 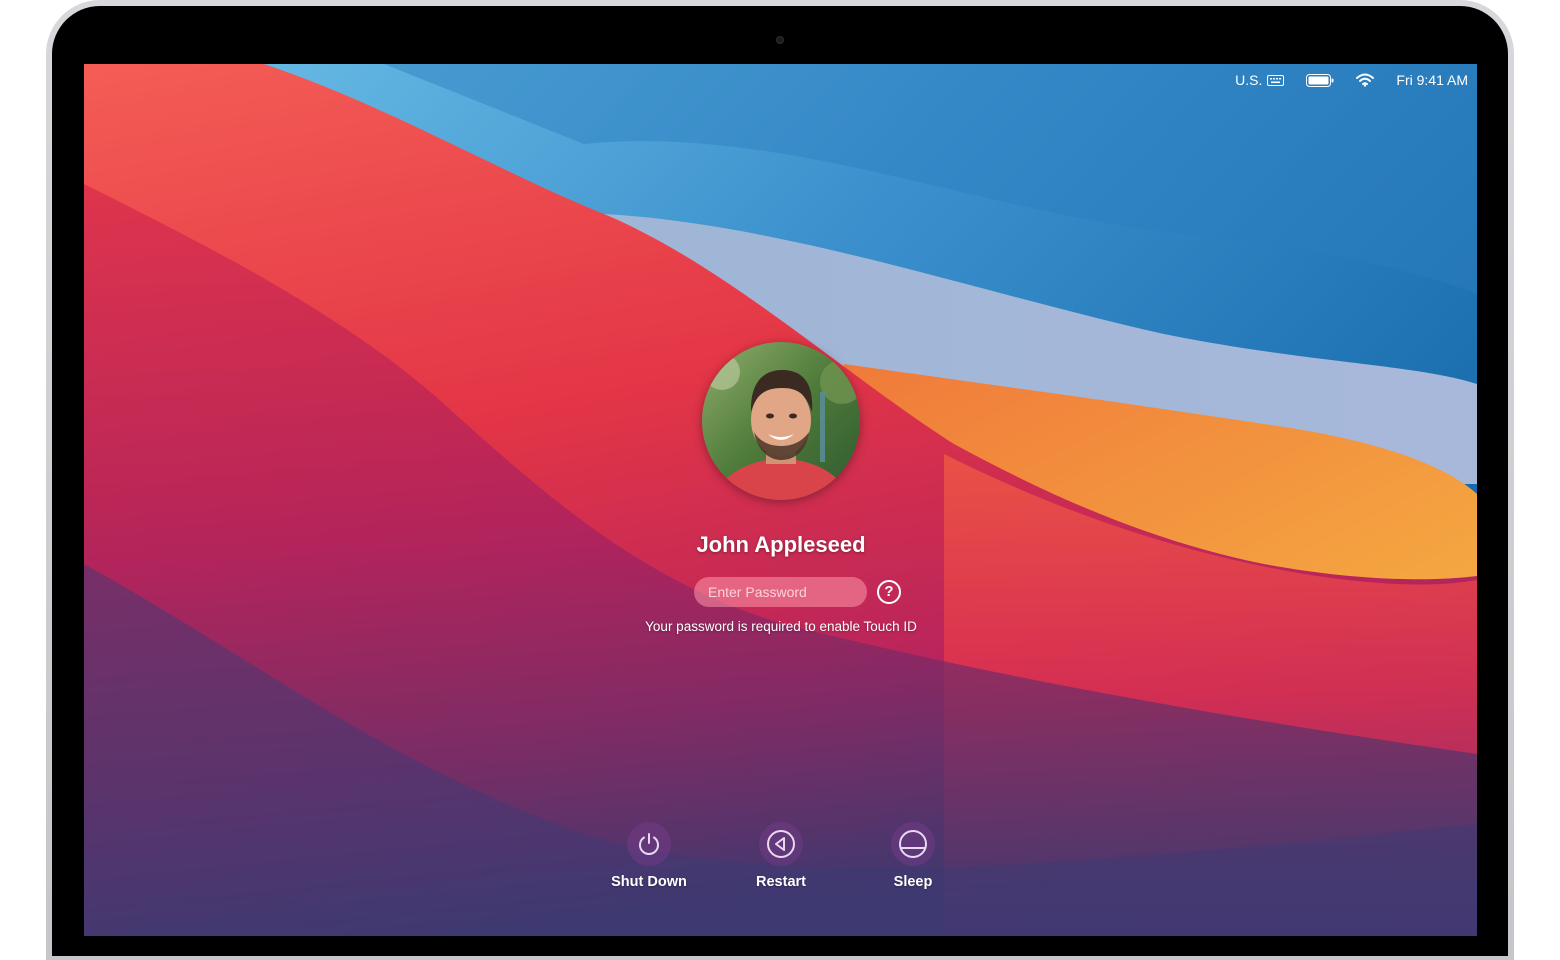 I want to click on shut-down-label: Shut Down, so click(x=649, y=882).